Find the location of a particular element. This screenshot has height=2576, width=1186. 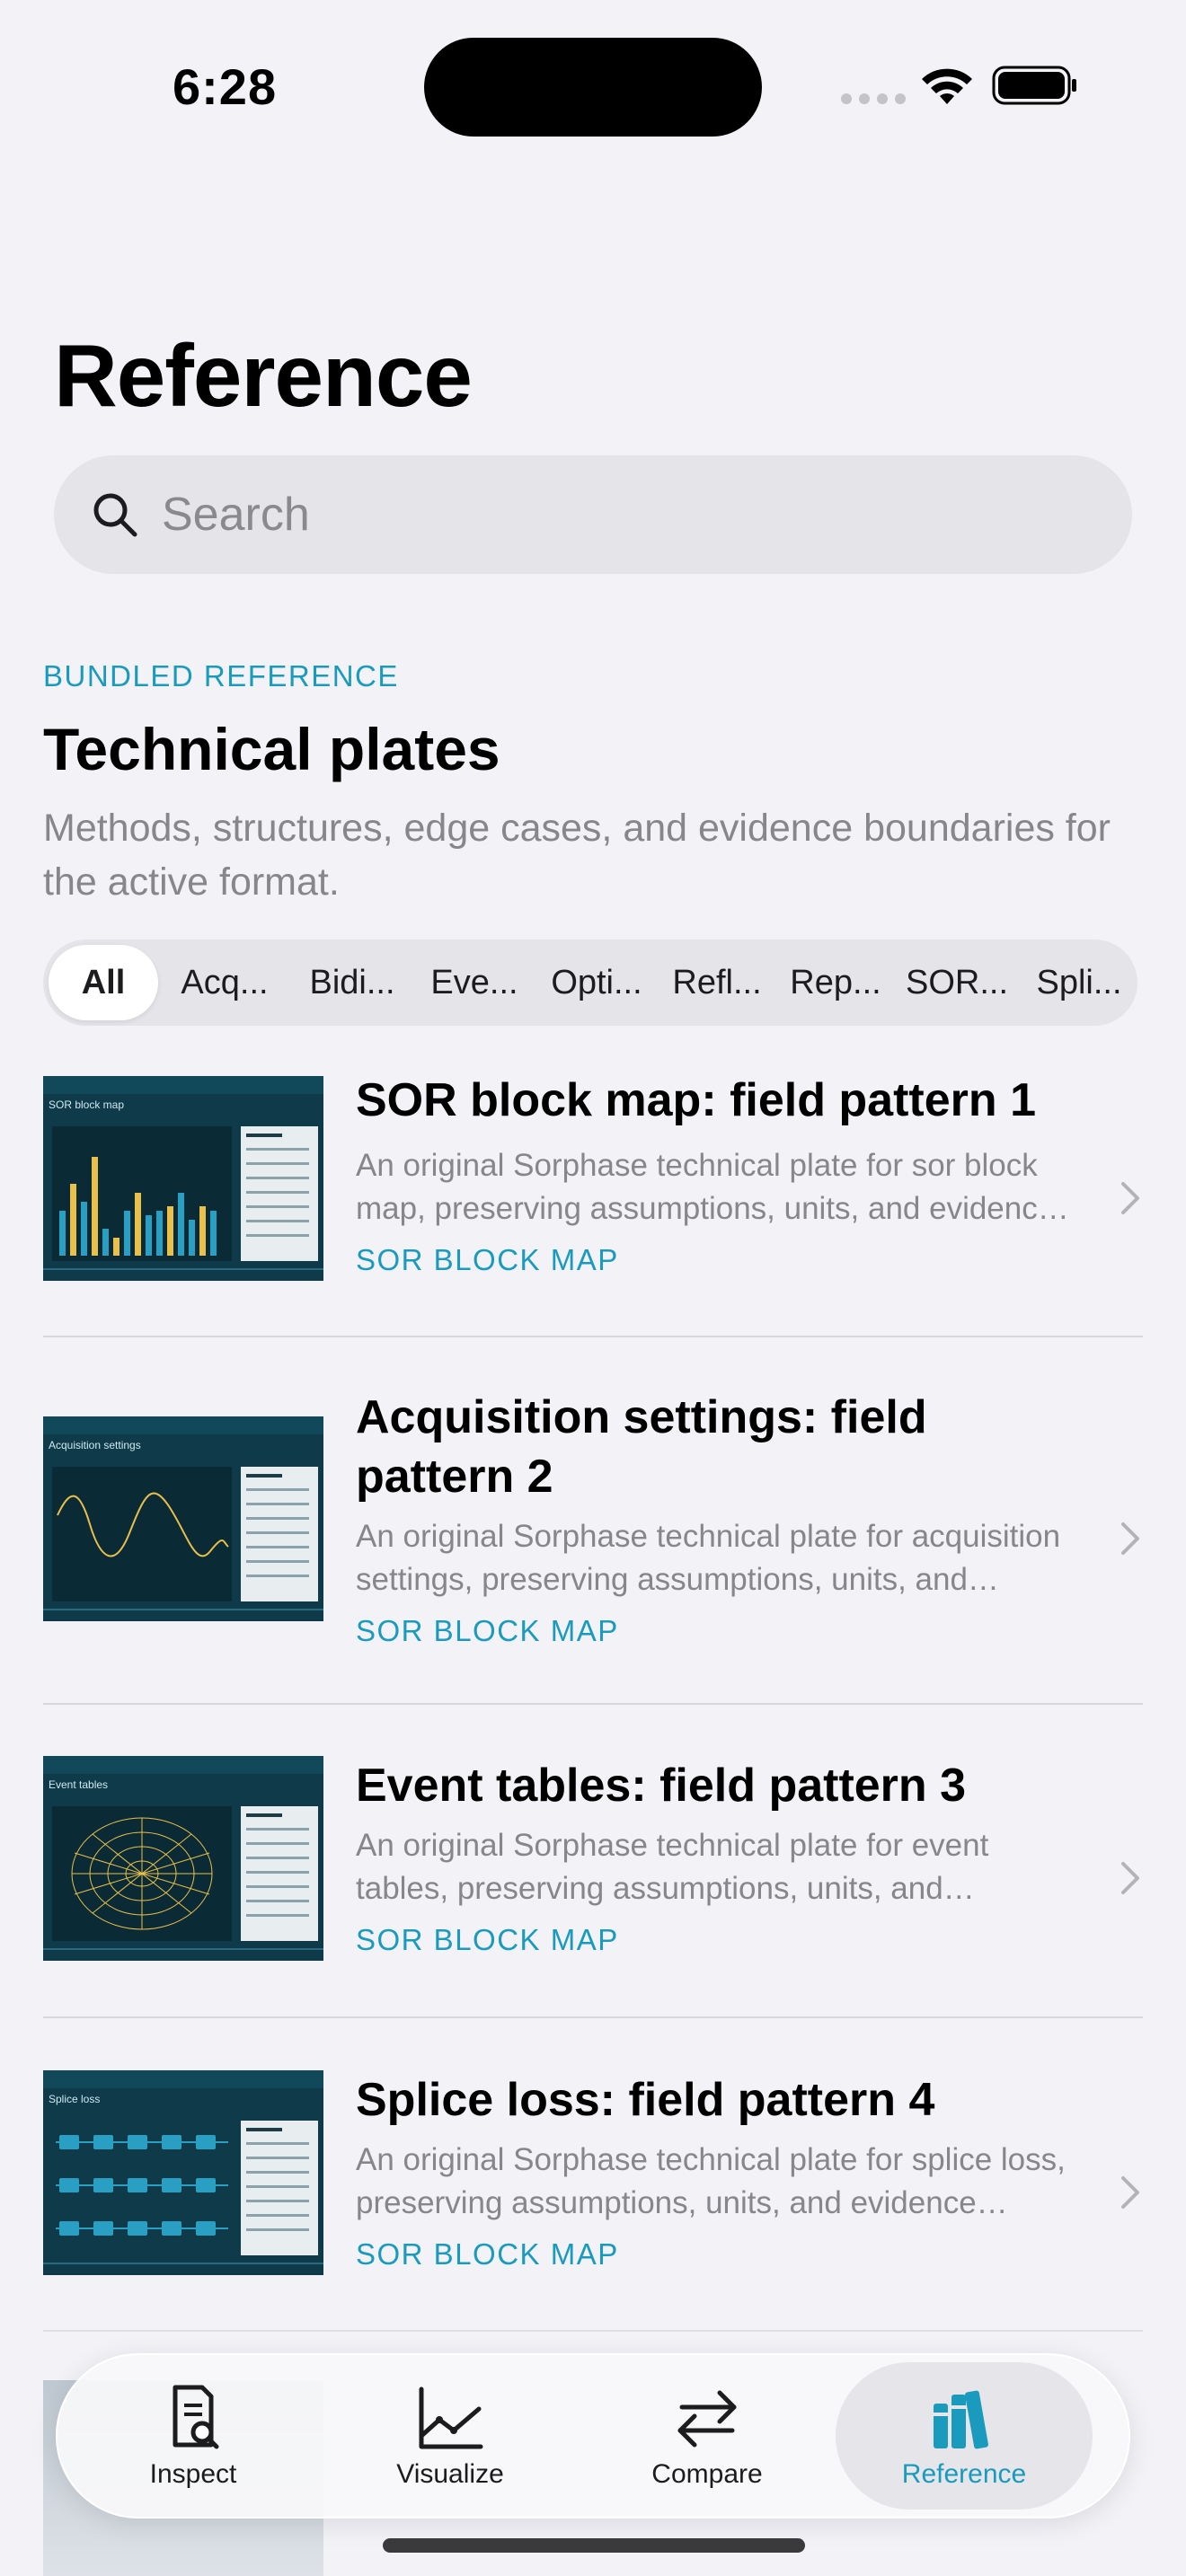

books-icon is located at coordinates (961, 2419).